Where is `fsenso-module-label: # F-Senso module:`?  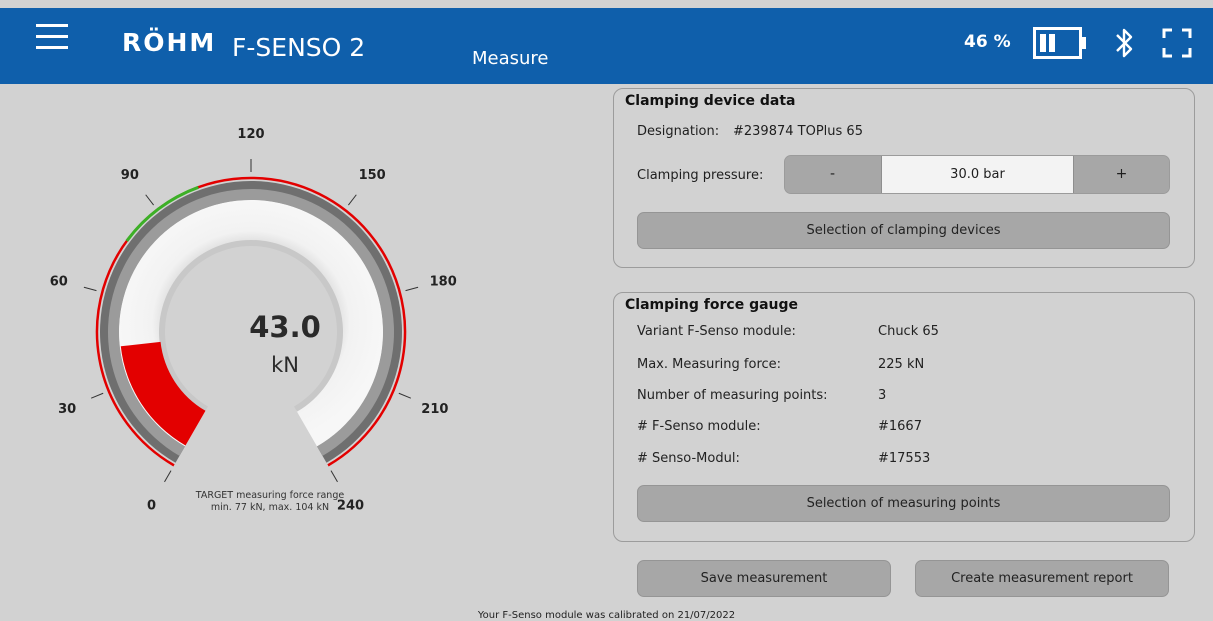
fsenso-module-label: # F-Senso module: is located at coordinates (699, 426).